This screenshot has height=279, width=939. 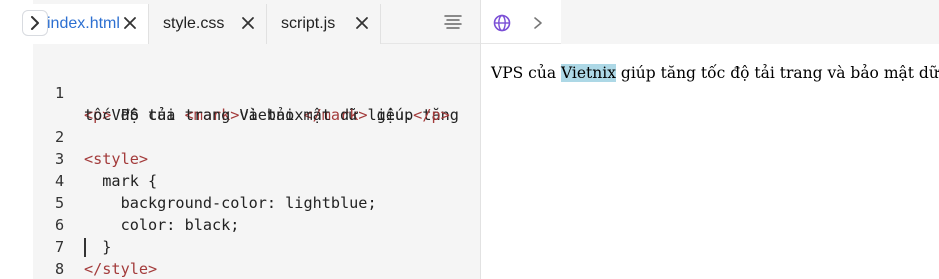 I want to click on preview-highlight: Vietnix, so click(x=588, y=73).